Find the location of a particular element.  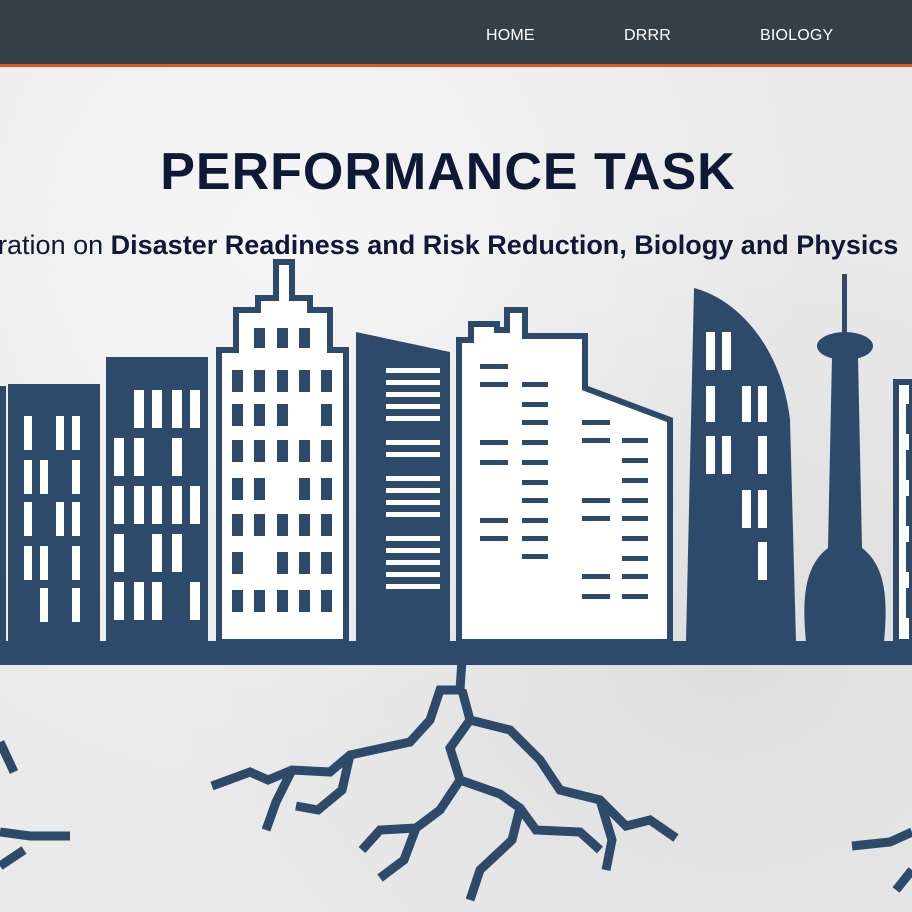

building-white-tower is located at coordinates (282, 452).